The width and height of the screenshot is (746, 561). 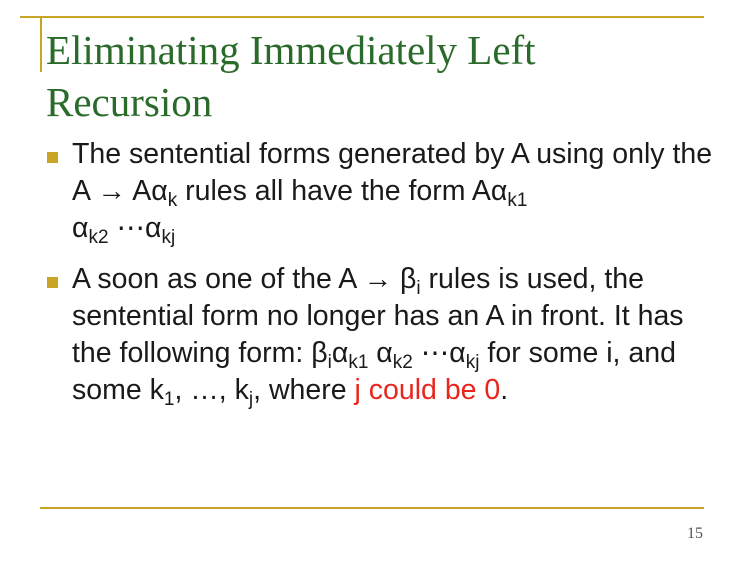 I want to click on top-divider, so click(x=362, y=17).